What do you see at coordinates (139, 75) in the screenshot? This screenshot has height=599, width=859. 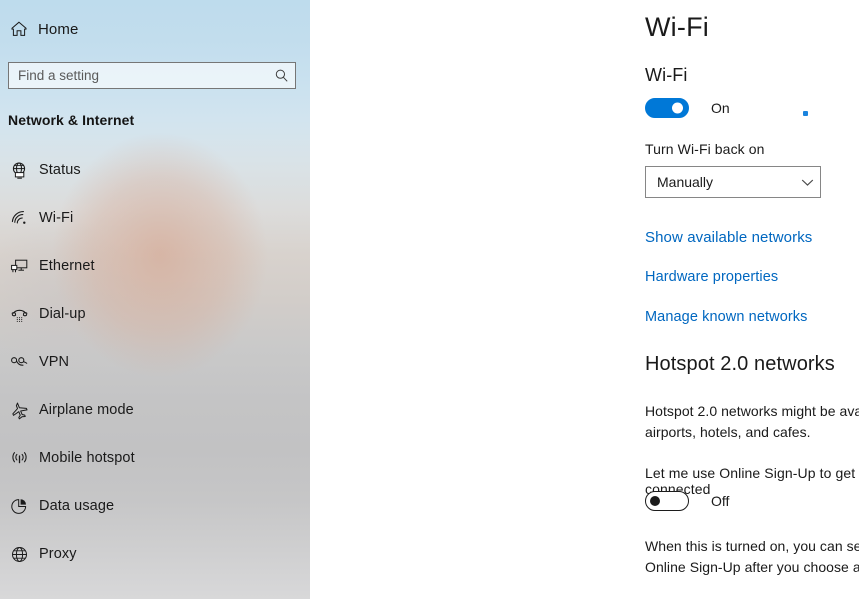 I see `search-input` at bounding box center [139, 75].